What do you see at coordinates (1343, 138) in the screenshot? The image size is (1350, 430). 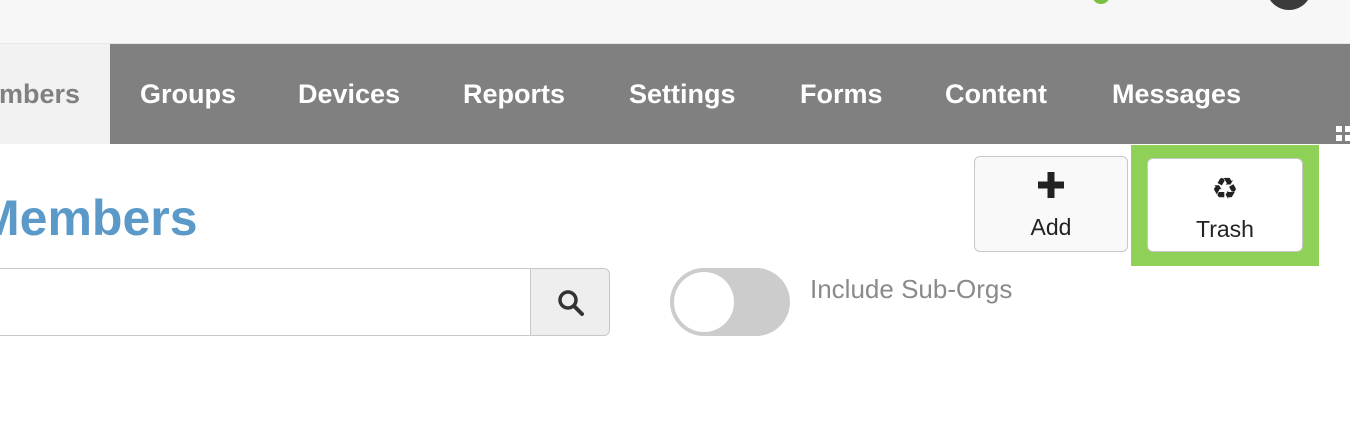 I see `grid-icon` at bounding box center [1343, 138].